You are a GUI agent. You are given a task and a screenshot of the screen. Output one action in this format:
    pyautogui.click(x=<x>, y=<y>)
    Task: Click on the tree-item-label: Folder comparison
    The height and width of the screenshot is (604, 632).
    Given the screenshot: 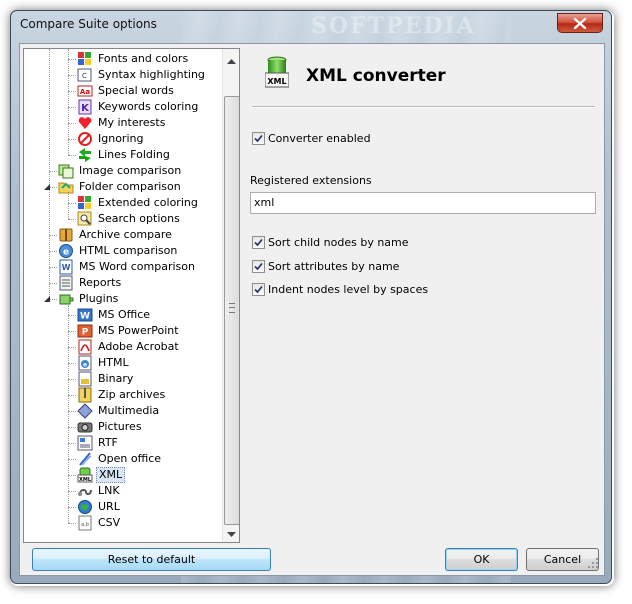 What is the action you would take?
    pyautogui.click(x=130, y=186)
    